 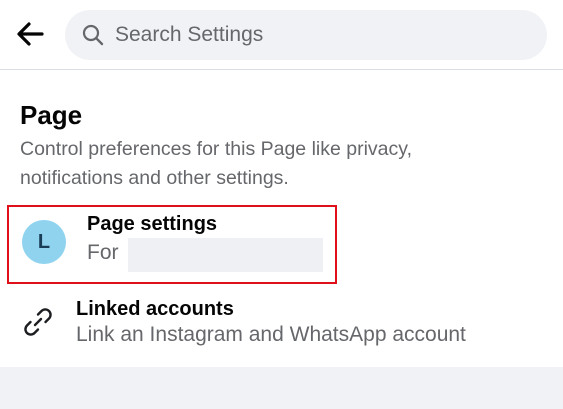 I want to click on page-settings-title: Page settings, so click(x=152, y=224).